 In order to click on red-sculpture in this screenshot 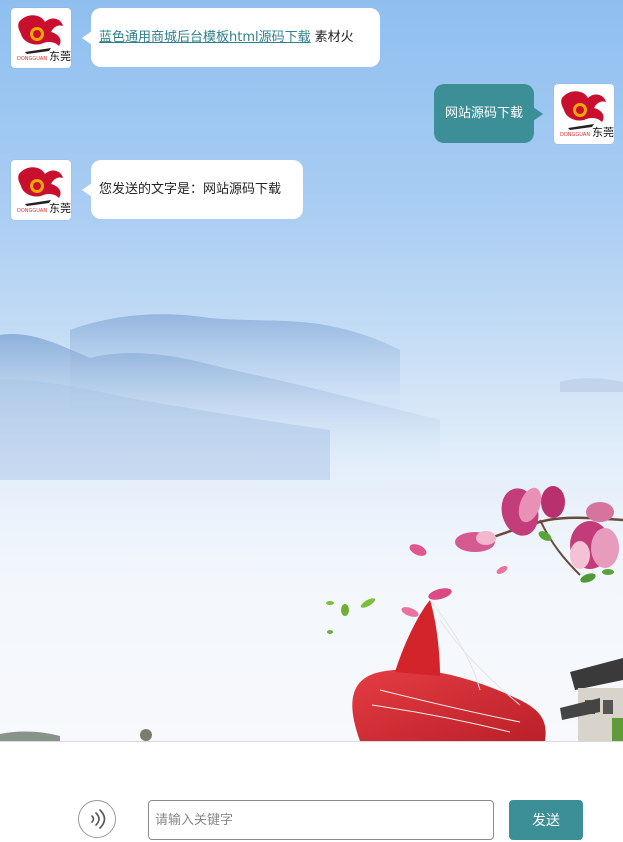, I will do `click(449, 670)`.